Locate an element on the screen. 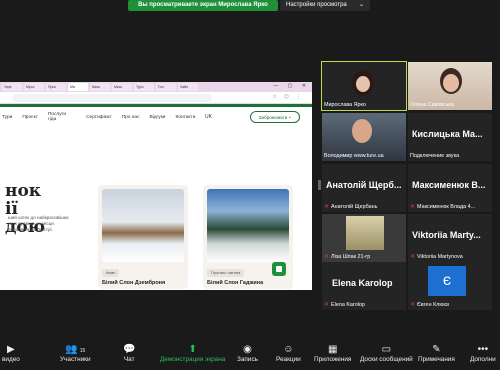 The width and height of the screenshot is (500, 370). hero-line: нок is located at coordinates (23, 191).